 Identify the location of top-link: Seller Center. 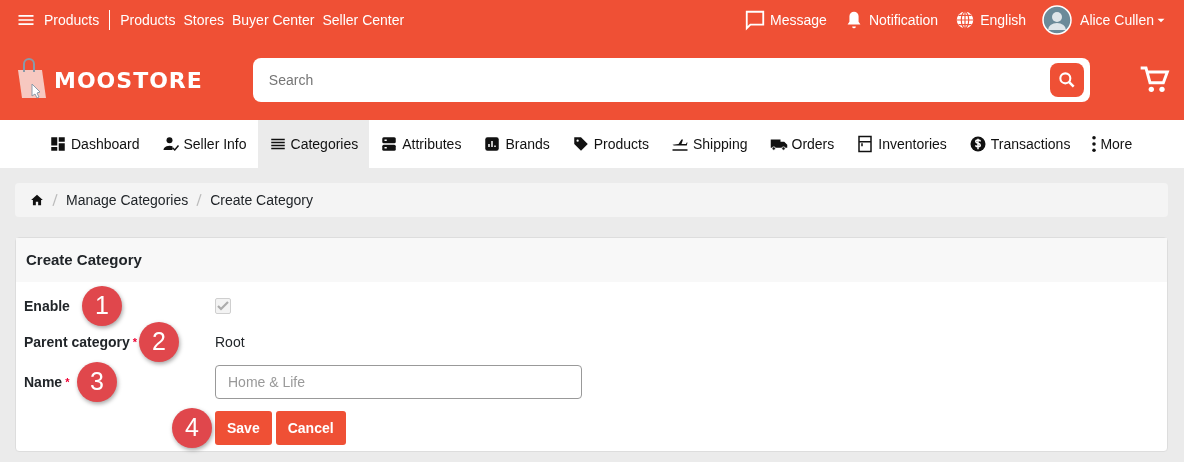
(363, 20).